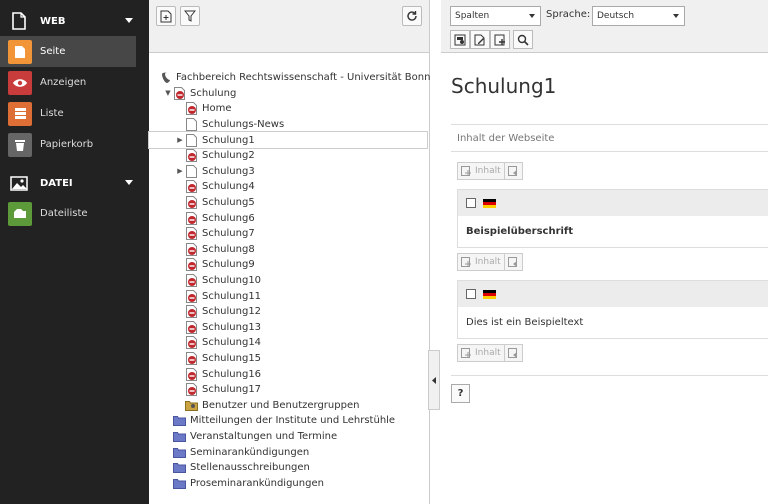  Describe the element at coordinates (504, 86) in the screenshot. I see `page-title: Schulung1` at that location.